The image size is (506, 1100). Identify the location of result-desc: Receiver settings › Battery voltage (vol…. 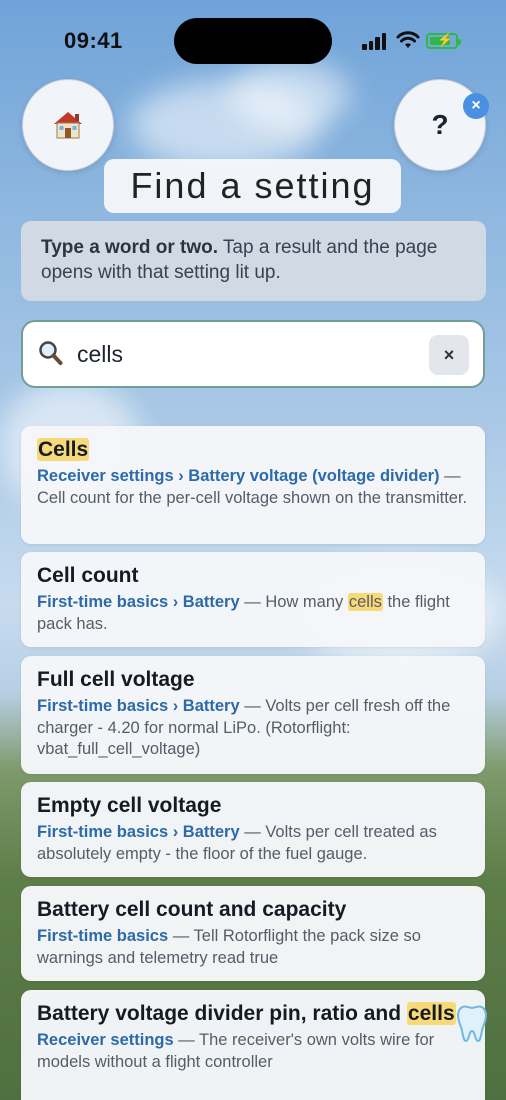
(253, 487).